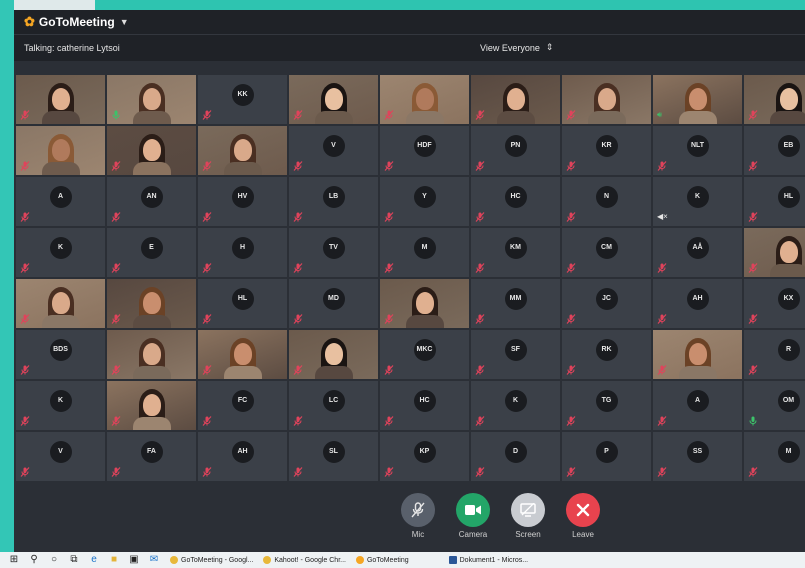 This screenshot has width=805, height=568. I want to click on participant-tile: JC, so click(606, 303).